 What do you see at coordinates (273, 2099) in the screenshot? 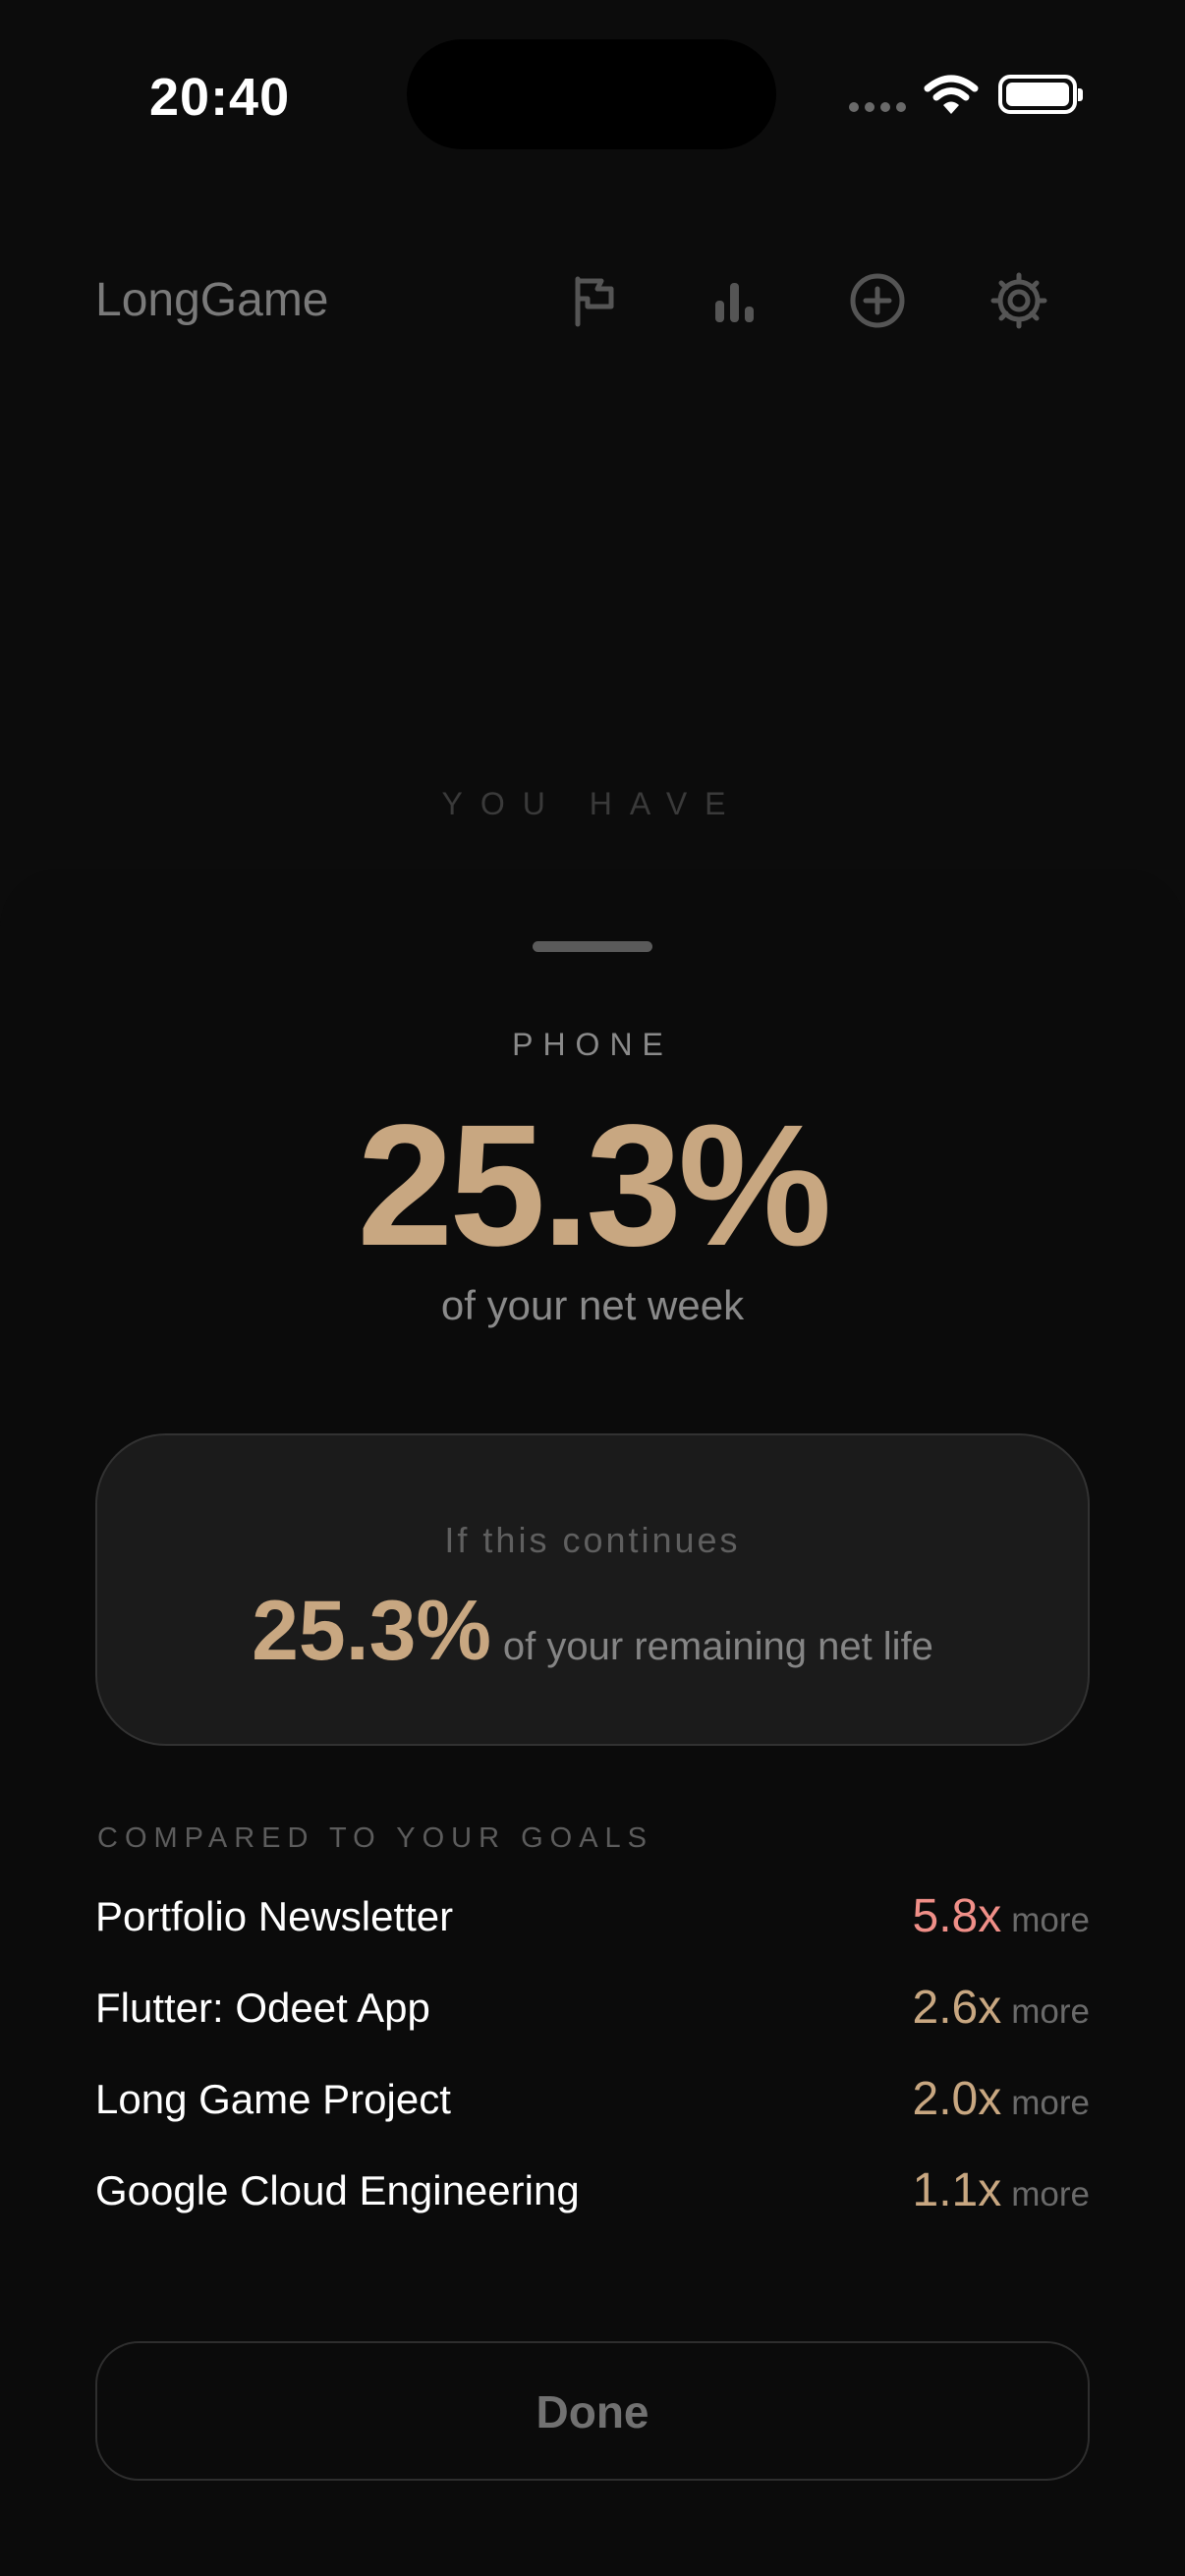
I see `goal-name: Long Game Project` at bounding box center [273, 2099].